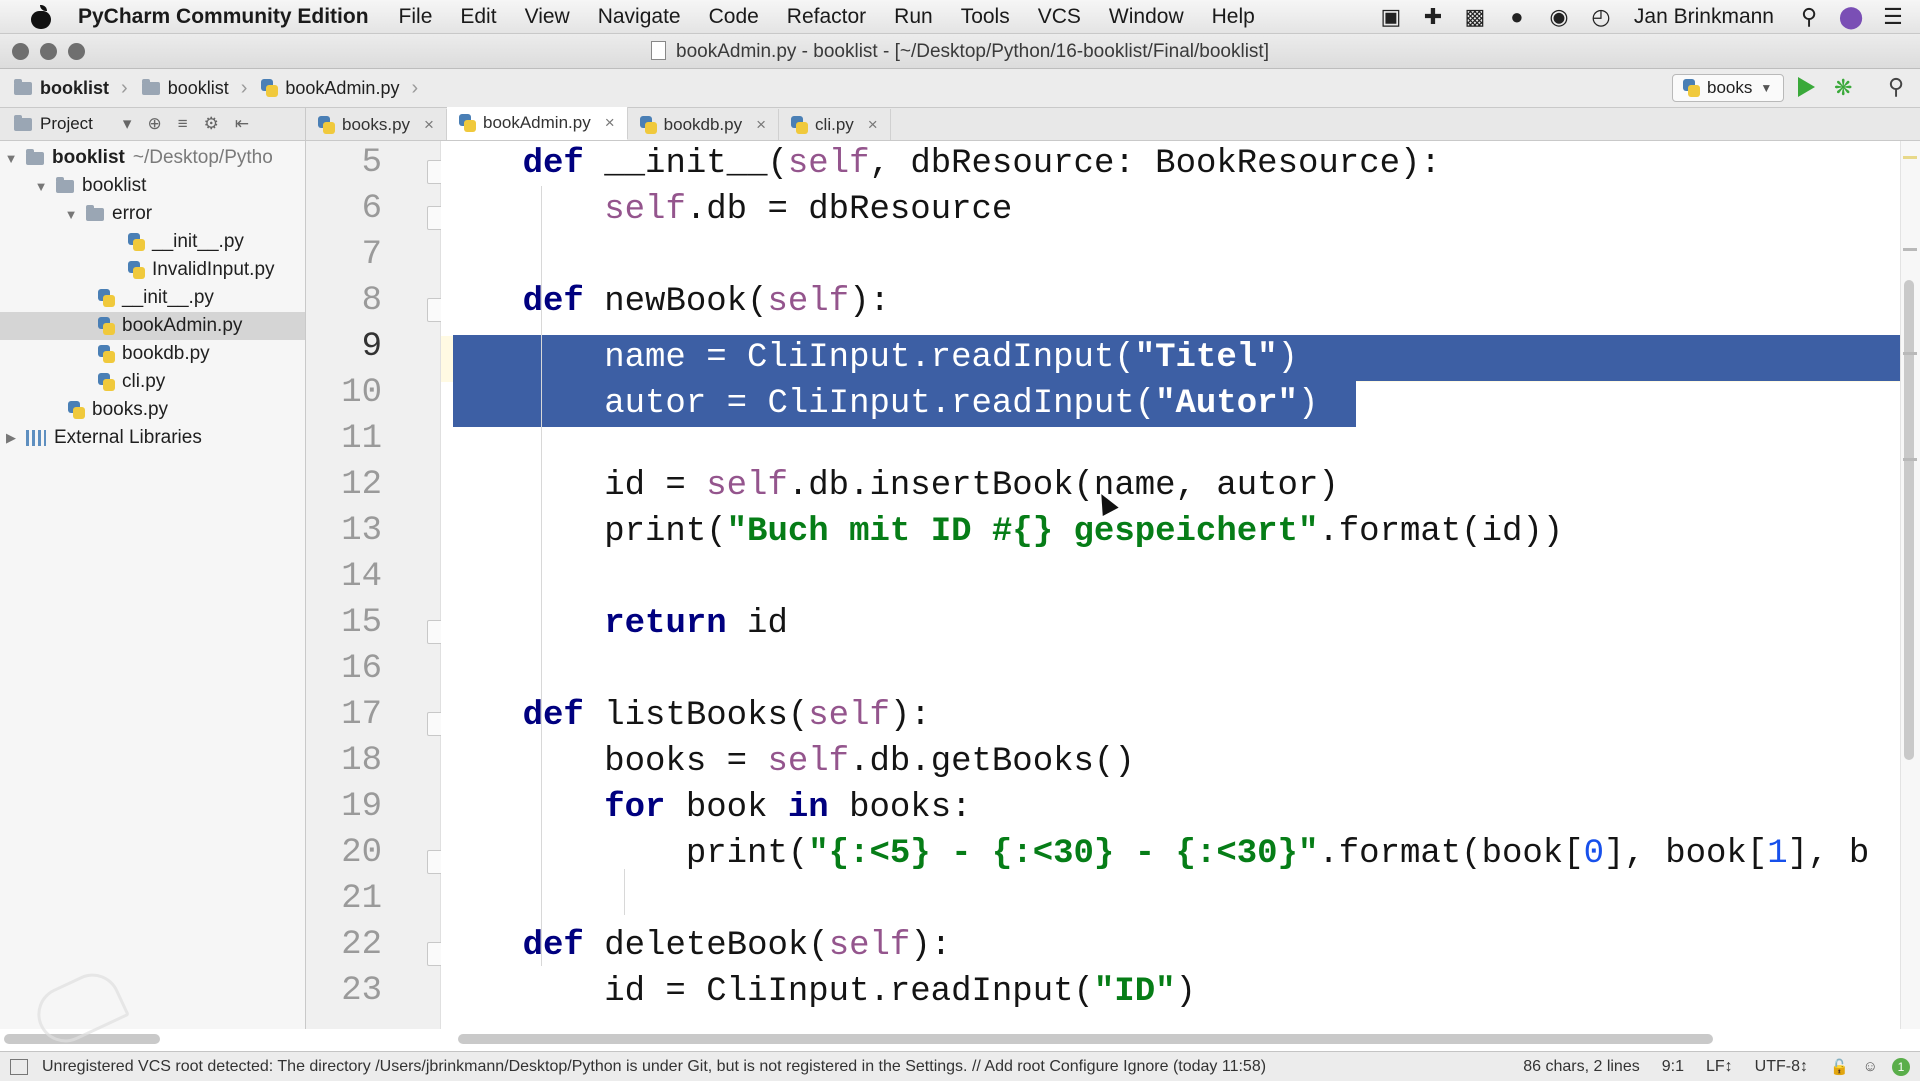 This screenshot has height=1081, width=1920. Describe the element at coordinates (1806, 87) in the screenshot. I see `run-icon` at that location.